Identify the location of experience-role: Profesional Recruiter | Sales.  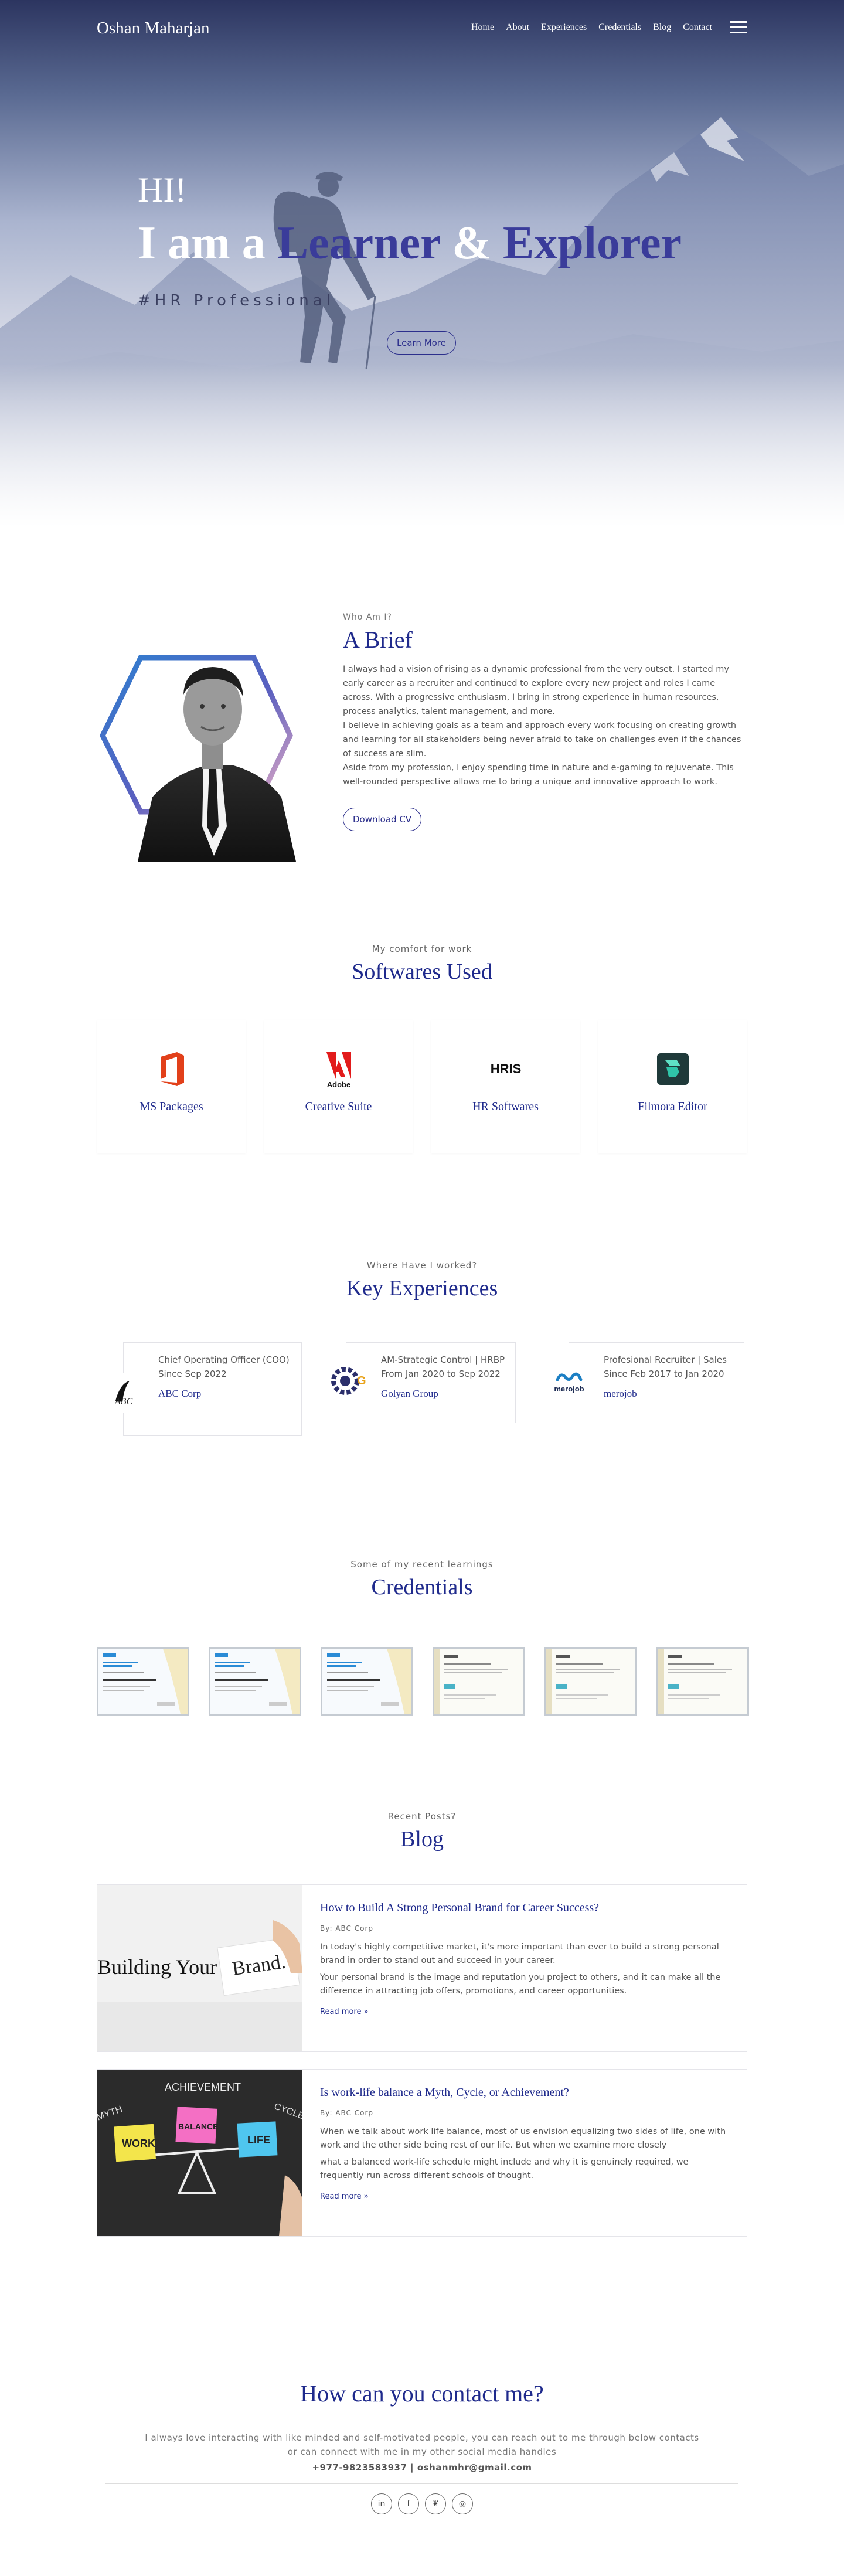
(665, 1360).